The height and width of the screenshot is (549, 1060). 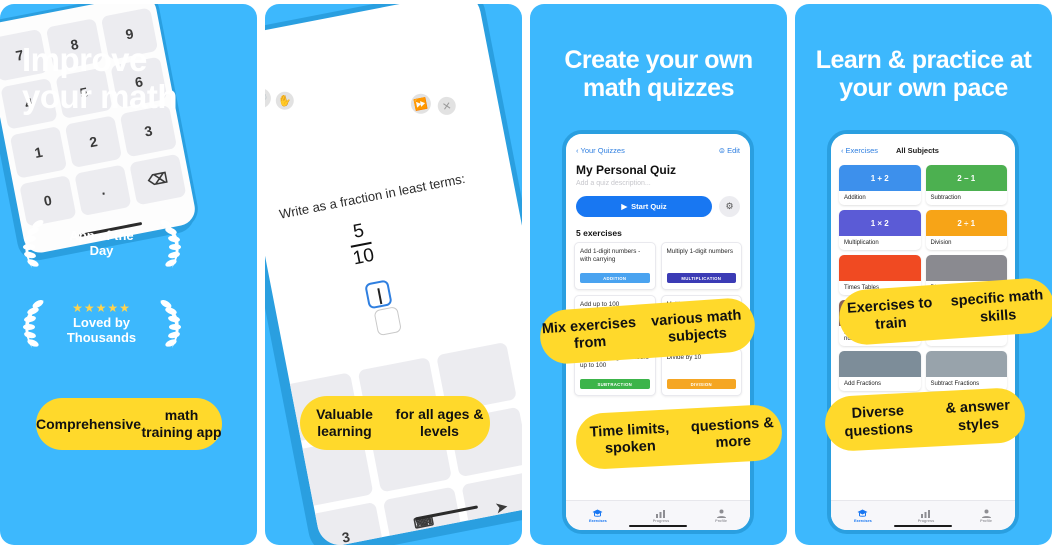 I want to click on callout-time-limits: Time limits, spoken questions & more, so click(x=679, y=437).